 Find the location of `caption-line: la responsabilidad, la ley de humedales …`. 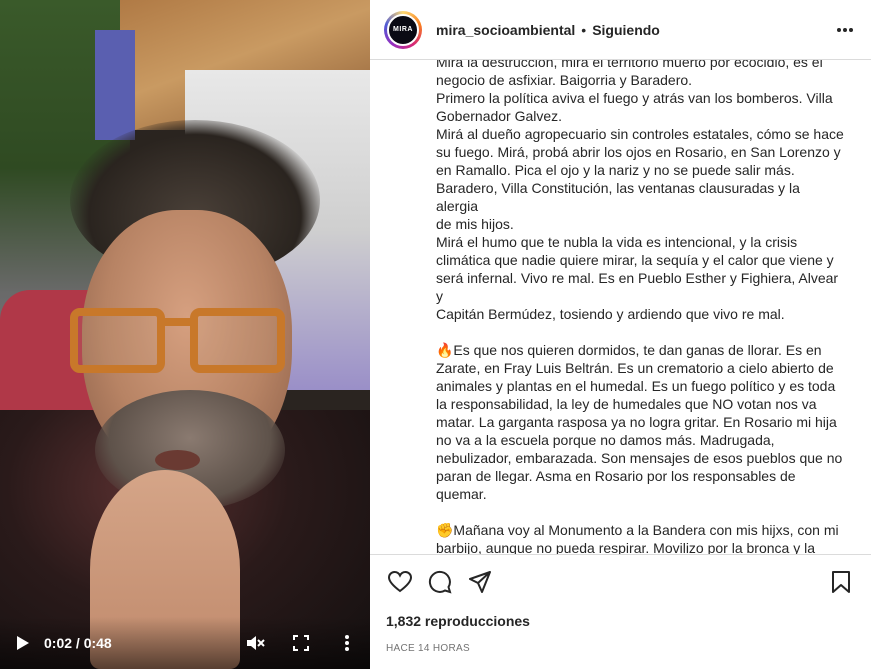

caption-line: la responsabilidad, la ley de humedales … is located at coordinates (626, 404).